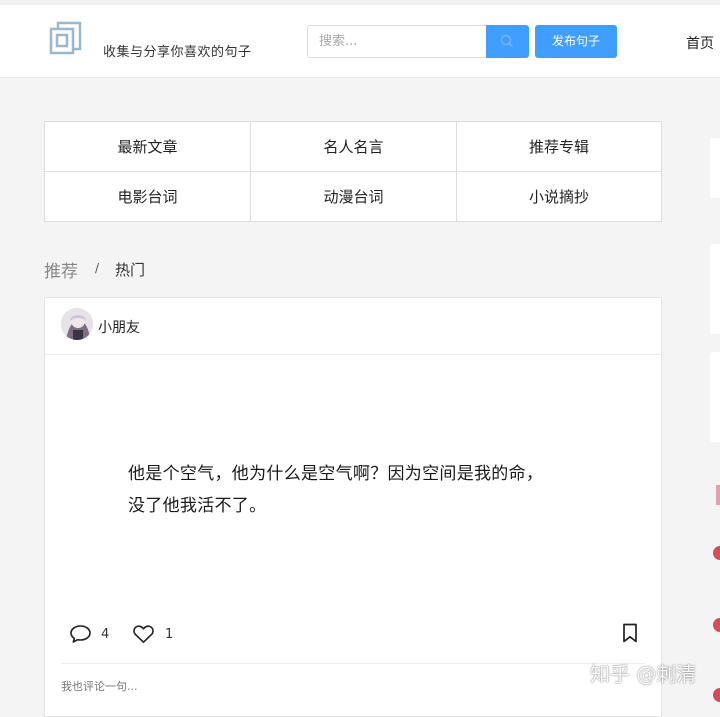 The width and height of the screenshot is (720, 717). What do you see at coordinates (177, 52) in the screenshot?
I see `site-tagline: 收集与分享你喜欢的句子` at bounding box center [177, 52].